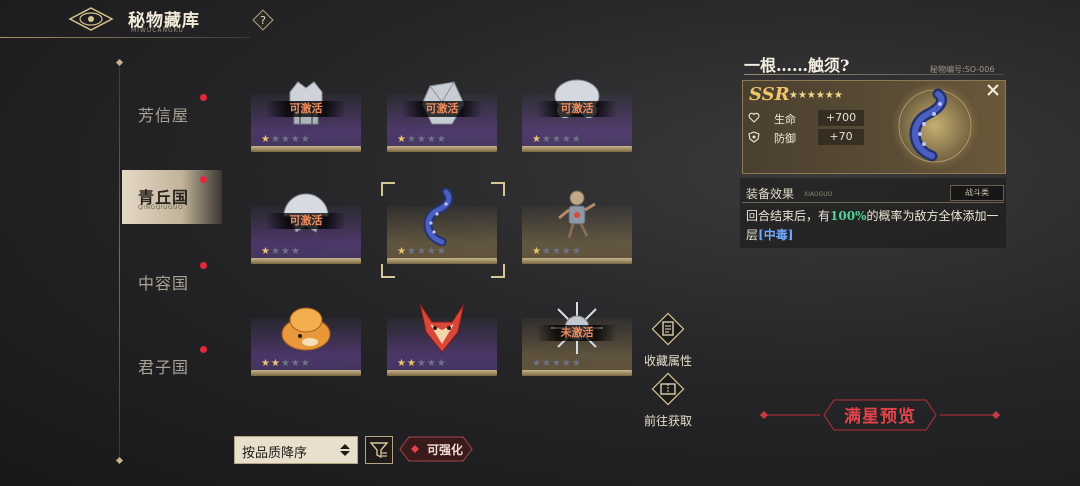  I want to click on nav-item-fangxinwu: 芳信屋, so click(172, 113).